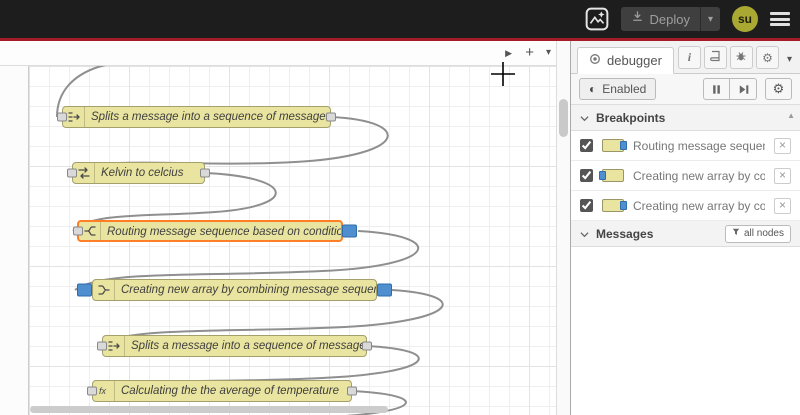 Image resolution: width=800 pixels, height=415 pixels. What do you see at coordinates (685, 89) in the screenshot?
I see `debugger-toolbar: ◐ Enabled ⚙` at bounding box center [685, 89].